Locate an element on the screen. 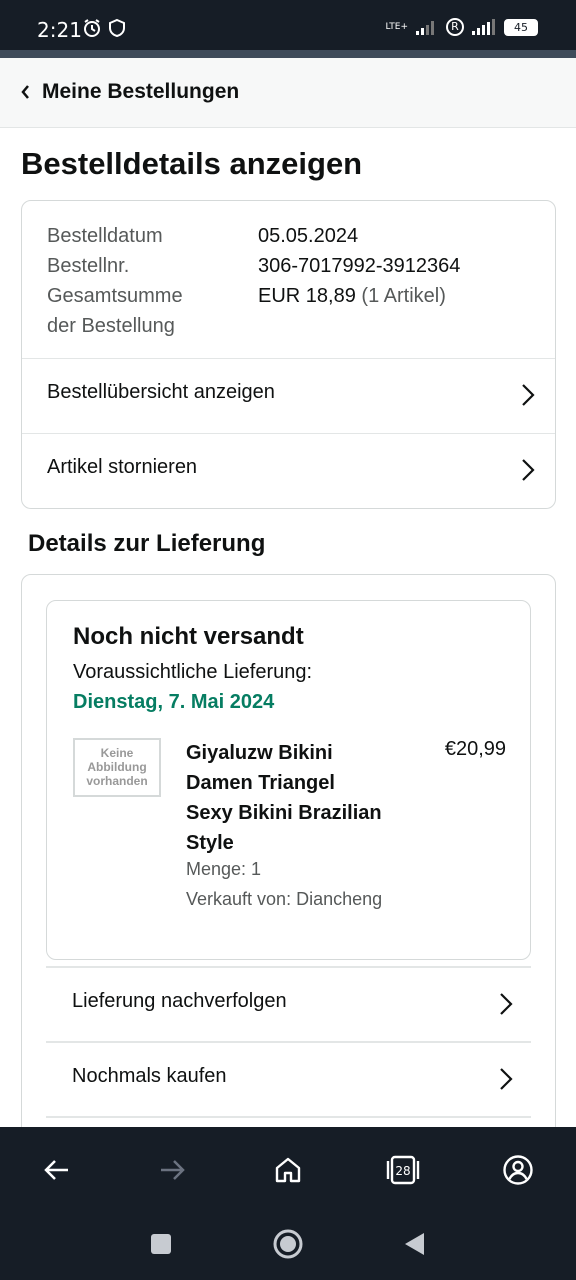  browser-account-button is located at coordinates (518, 1170).